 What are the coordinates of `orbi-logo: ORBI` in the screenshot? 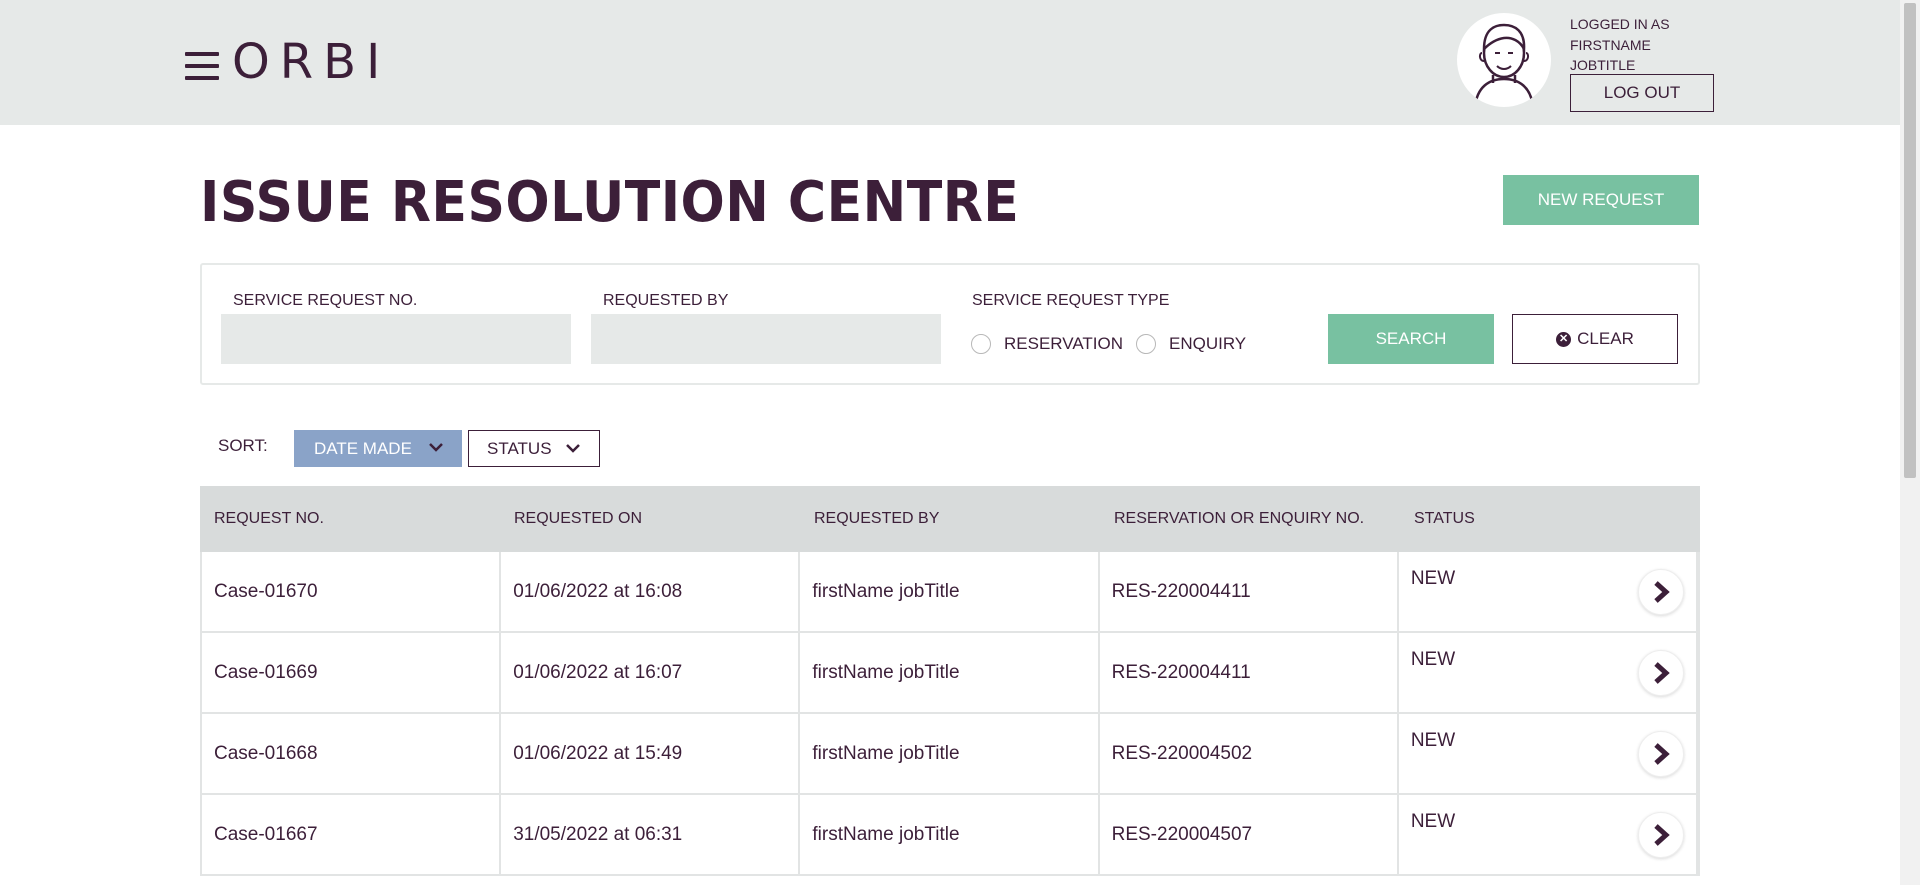 It's located at (311, 62).